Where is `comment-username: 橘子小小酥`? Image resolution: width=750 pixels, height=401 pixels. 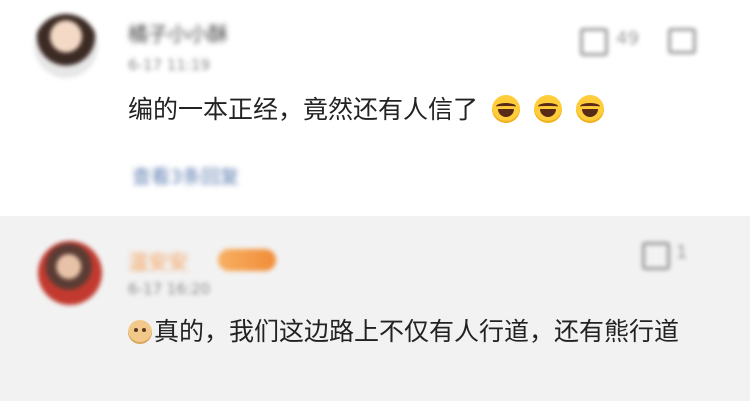 comment-username: 橘子小小酥 is located at coordinates (178, 32).